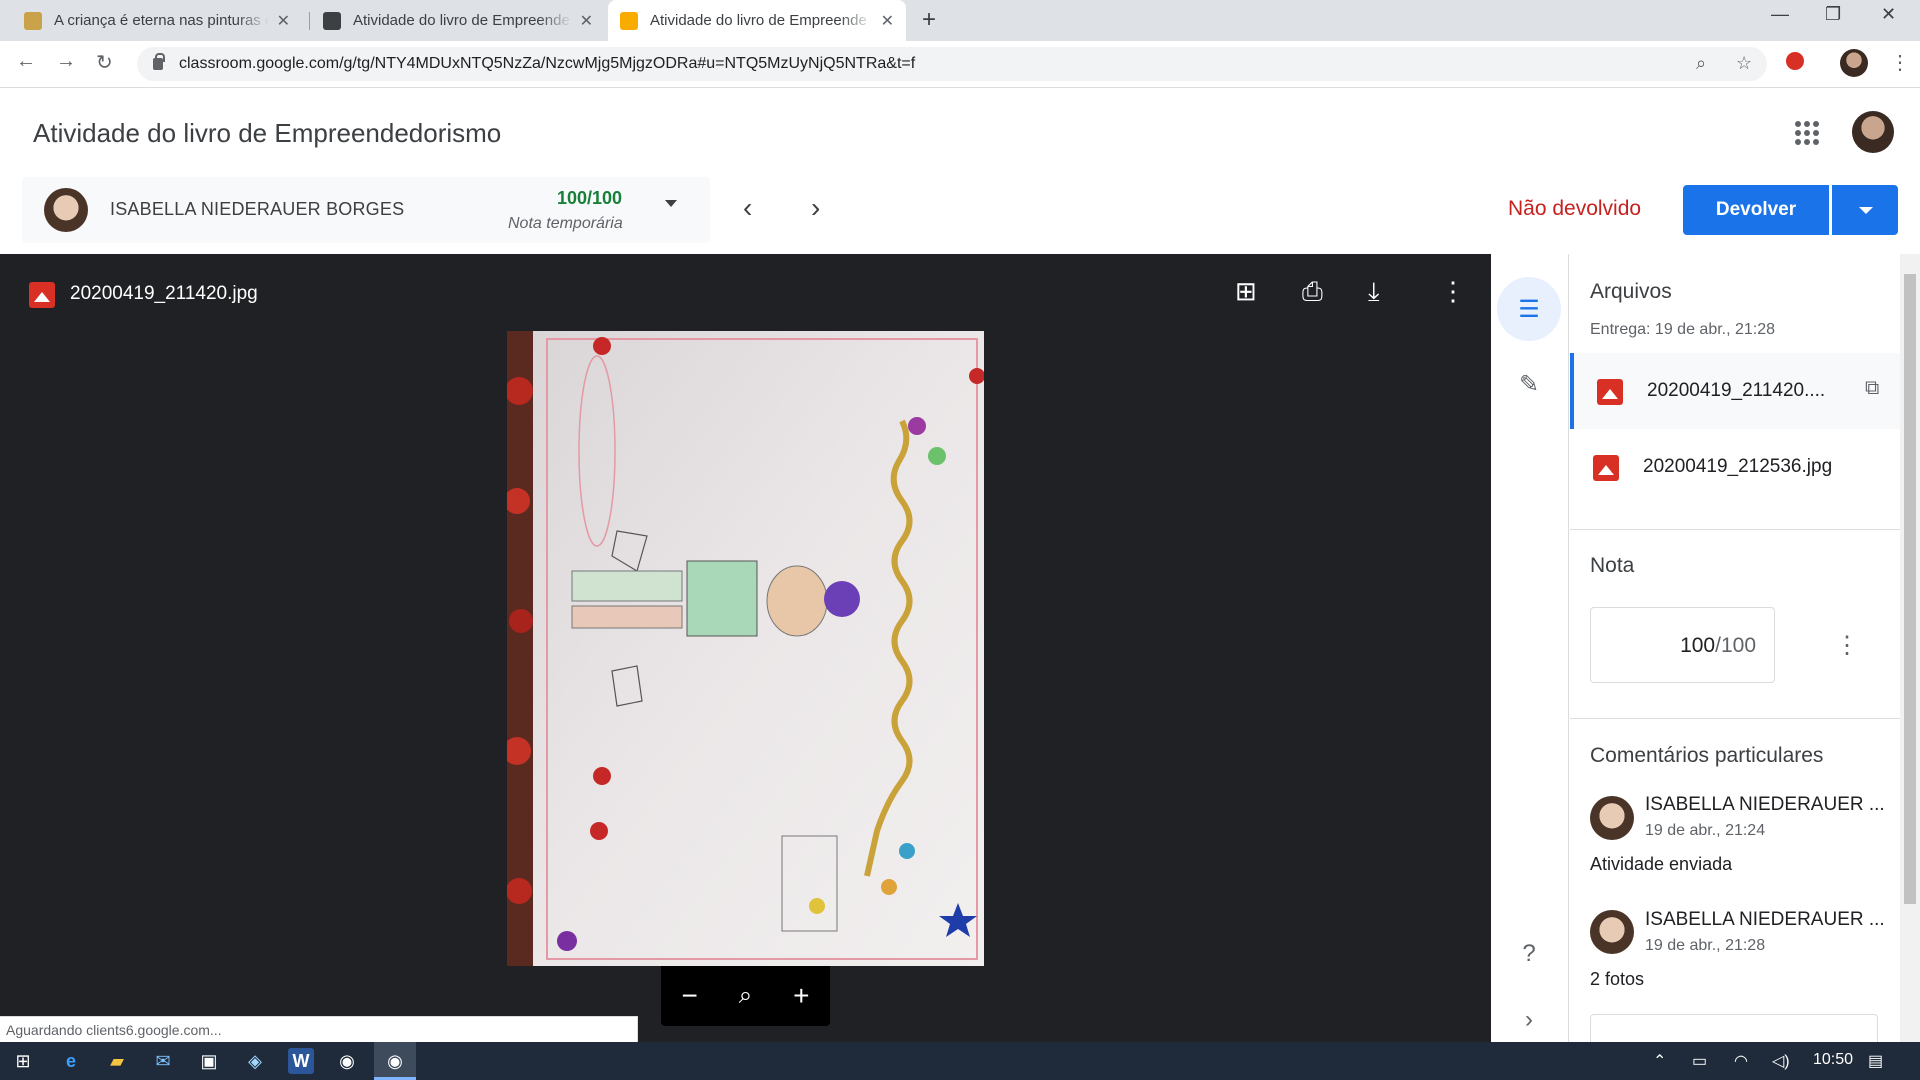 The height and width of the screenshot is (1080, 1920). Describe the element at coordinates (117, 1061) in the screenshot. I see `file-explorer-icon: ▰` at that location.